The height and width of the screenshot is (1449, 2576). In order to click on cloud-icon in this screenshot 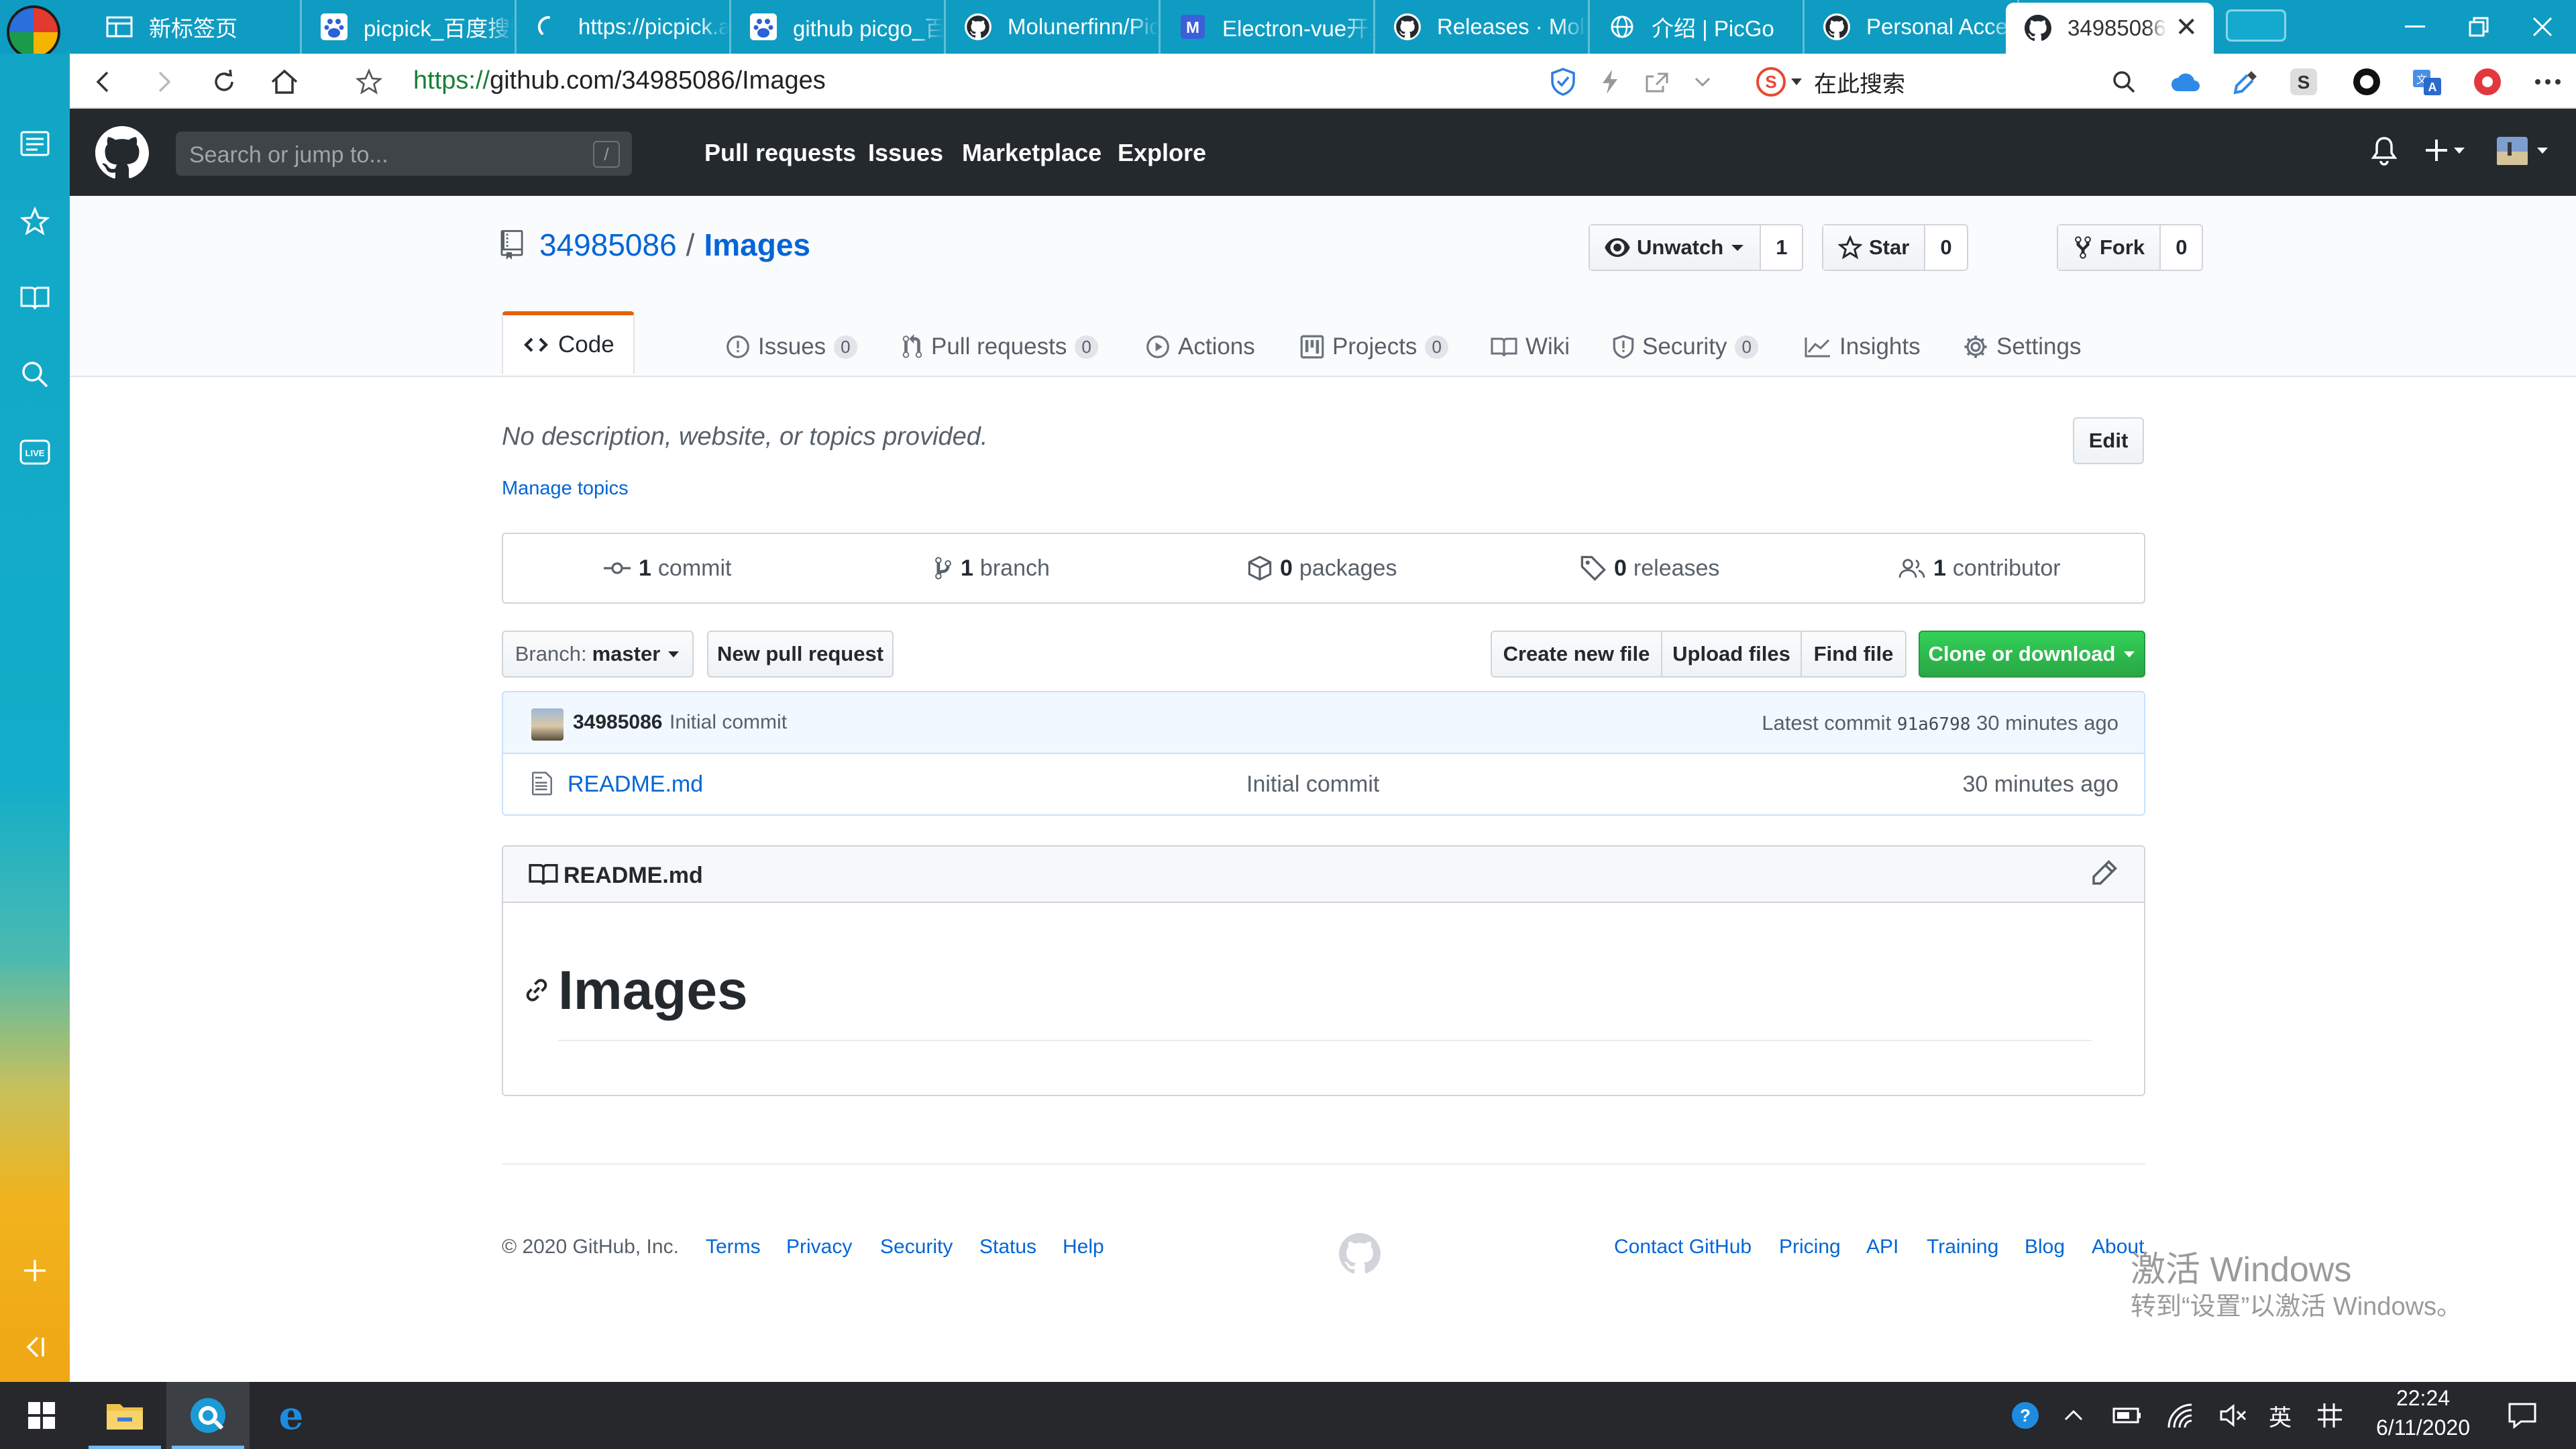, I will do `click(2185, 82)`.